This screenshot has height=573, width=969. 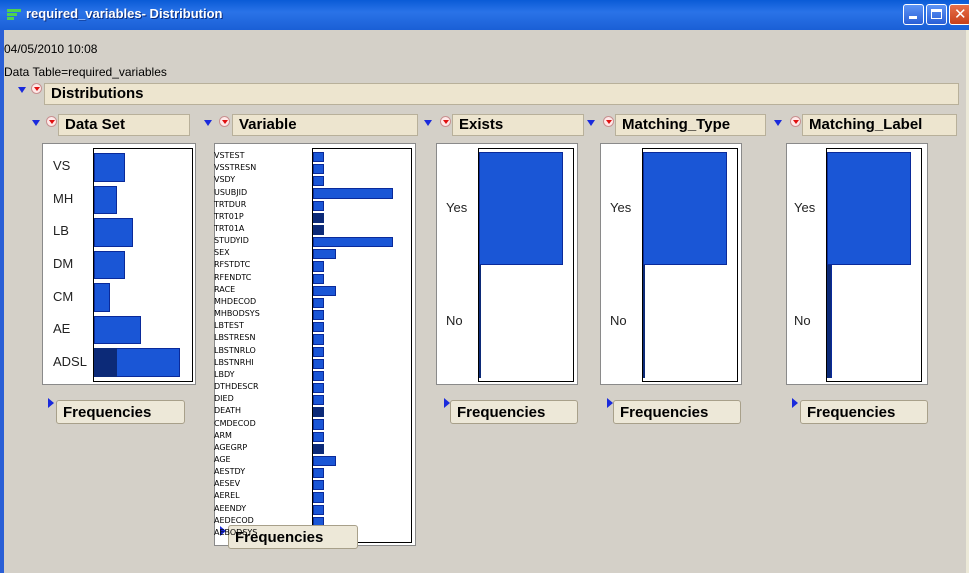 I want to click on category-label: AE, so click(x=62, y=329).